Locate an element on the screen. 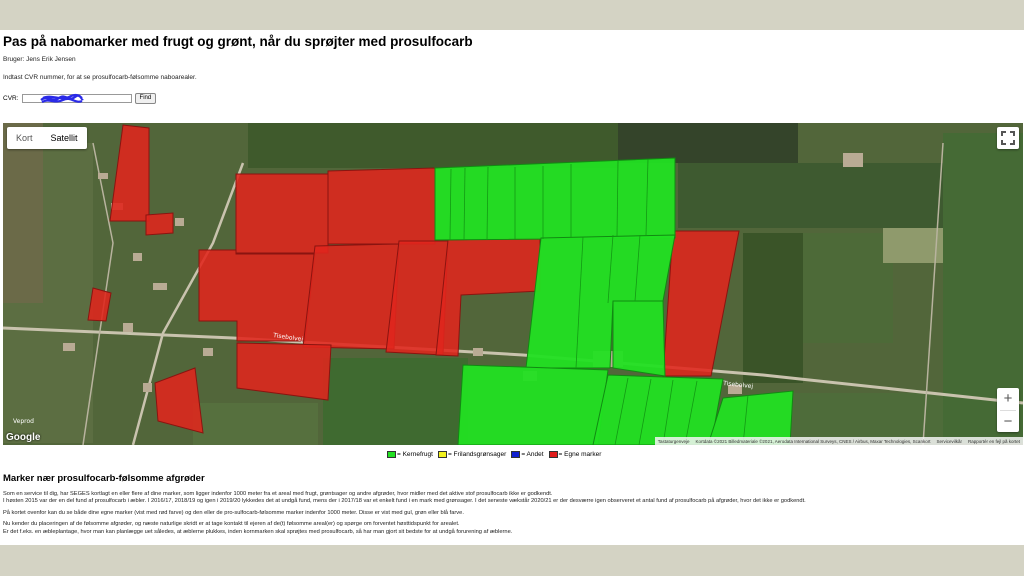 The width and height of the screenshot is (1024, 576). legend-label: = Frilandsgrønsager is located at coordinates (477, 454).